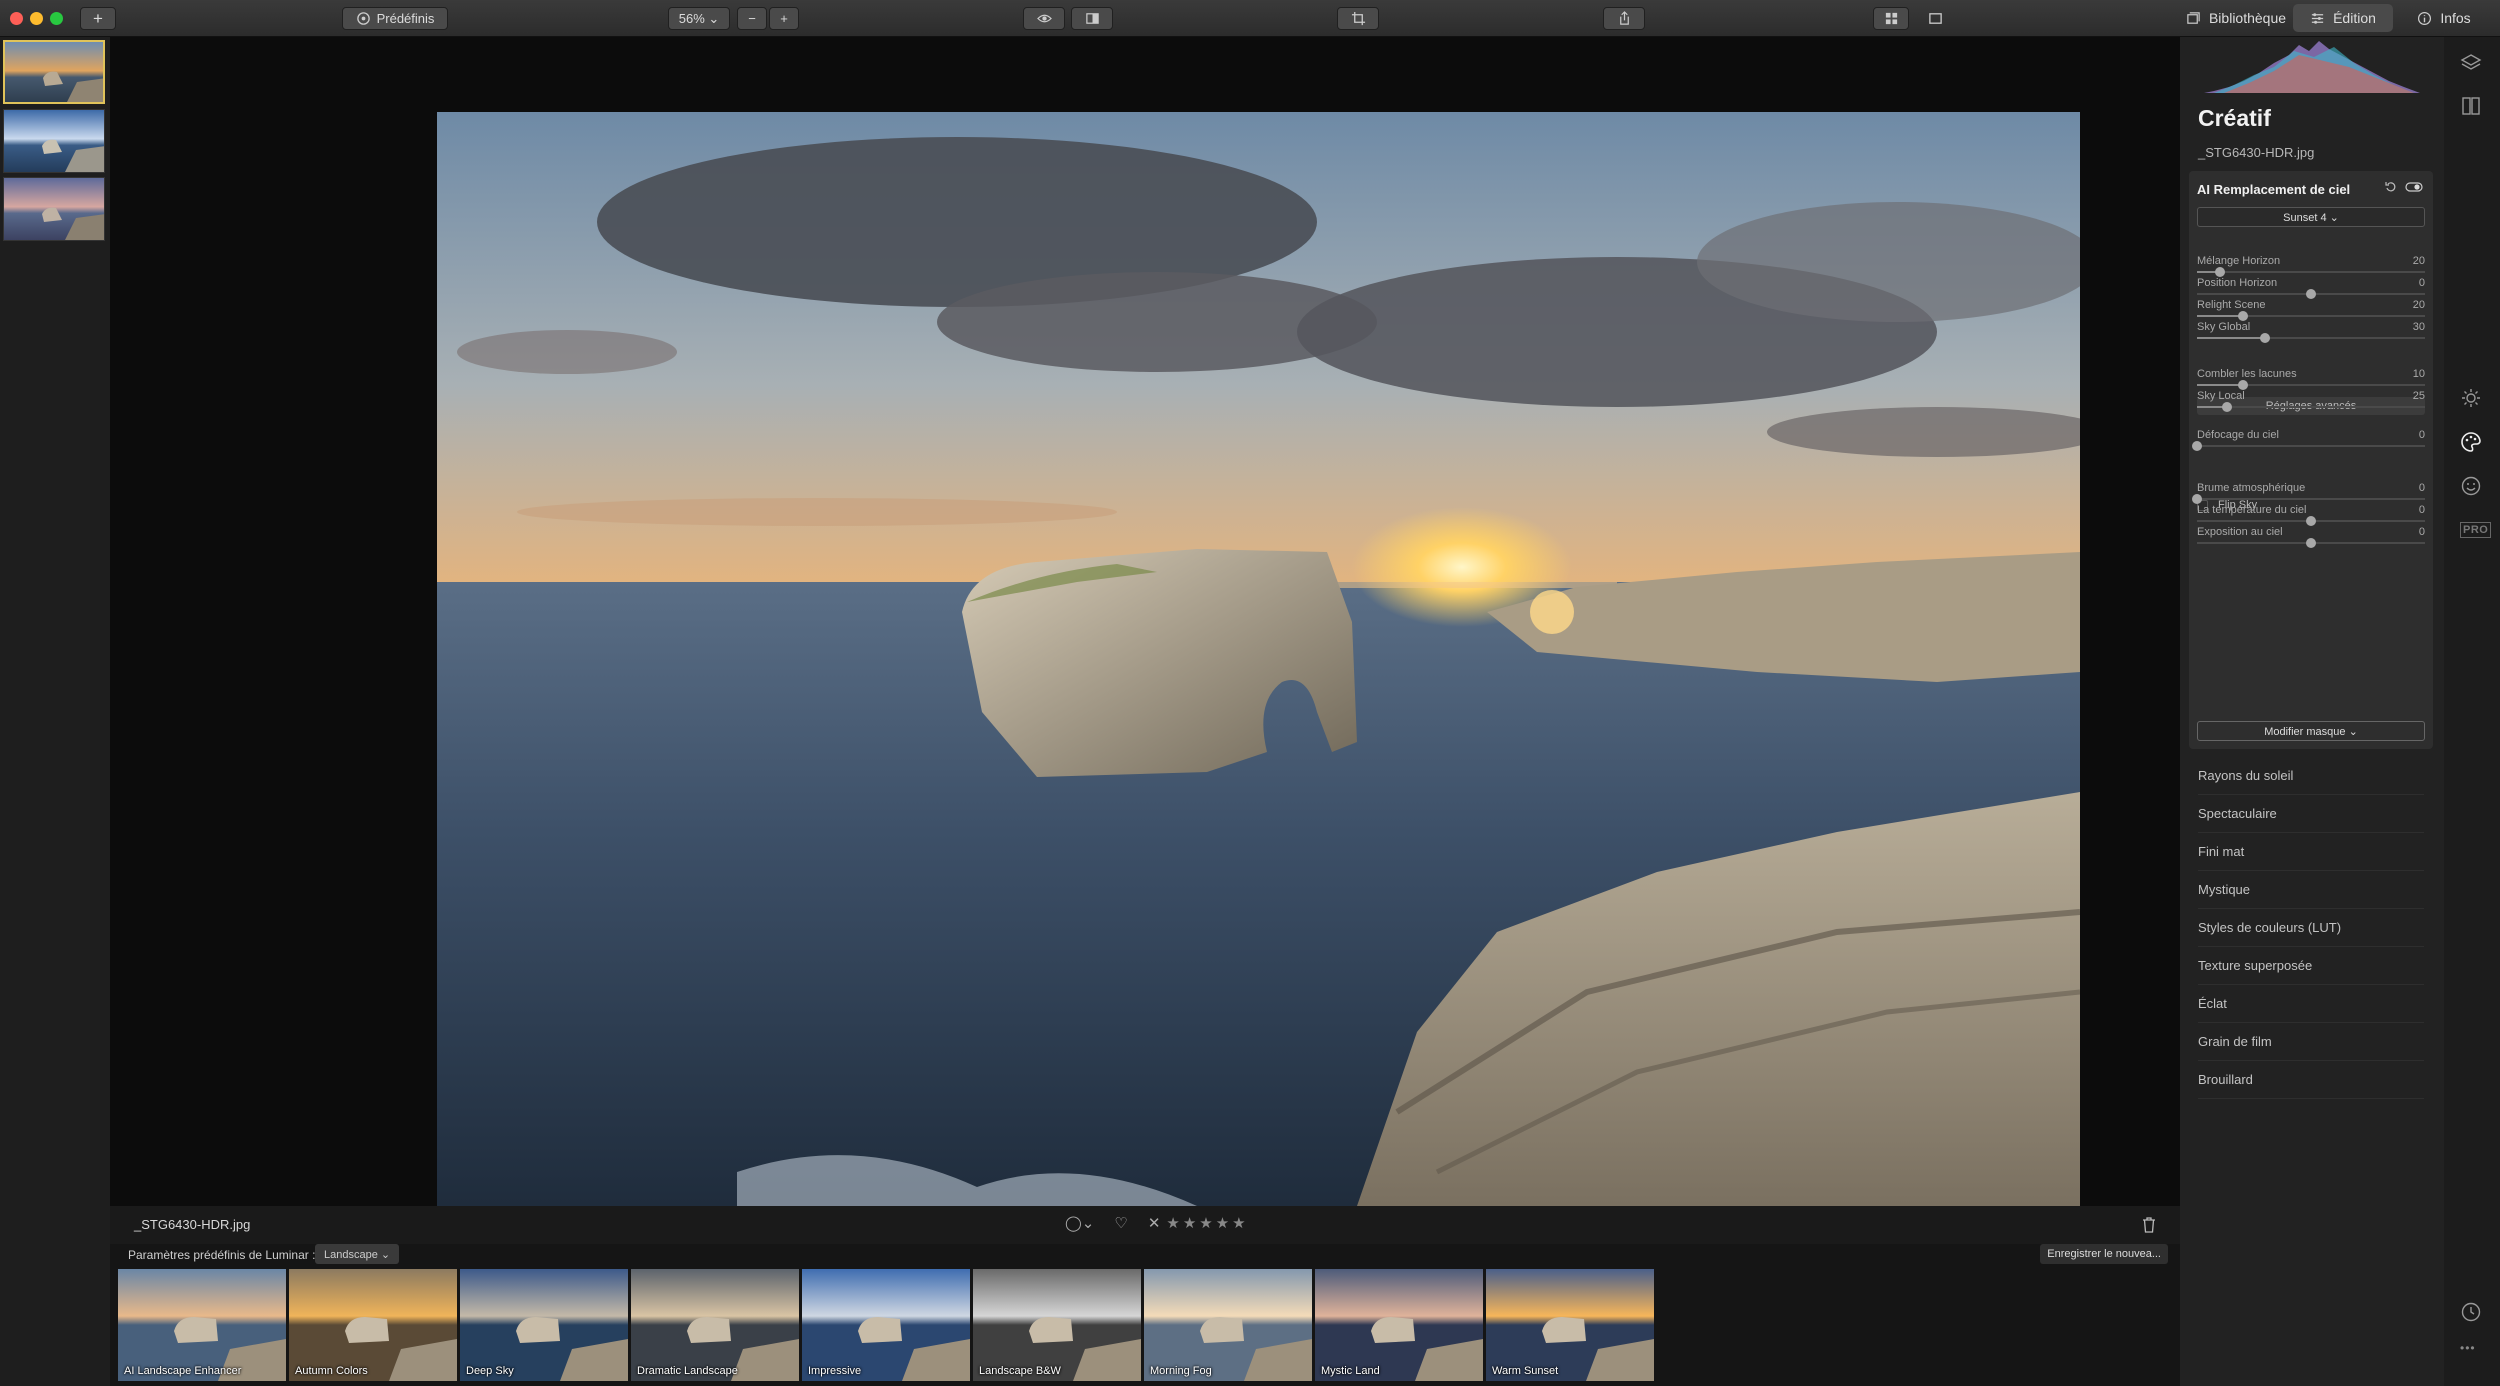 This screenshot has width=2500, height=1386. What do you see at coordinates (36, 18) in the screenshot?
I see `minimize-window-button` at bounding box center [36, 18].